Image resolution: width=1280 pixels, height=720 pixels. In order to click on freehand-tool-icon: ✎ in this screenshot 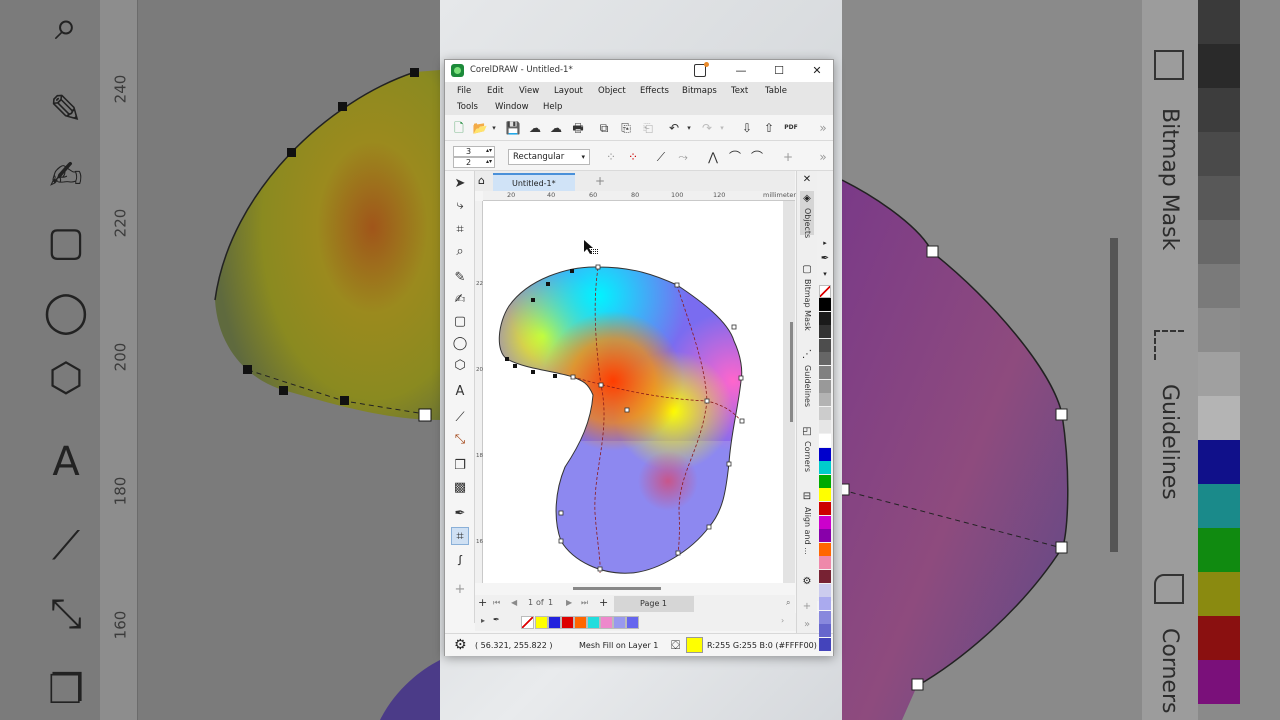, I will do `click(460, 278)`.